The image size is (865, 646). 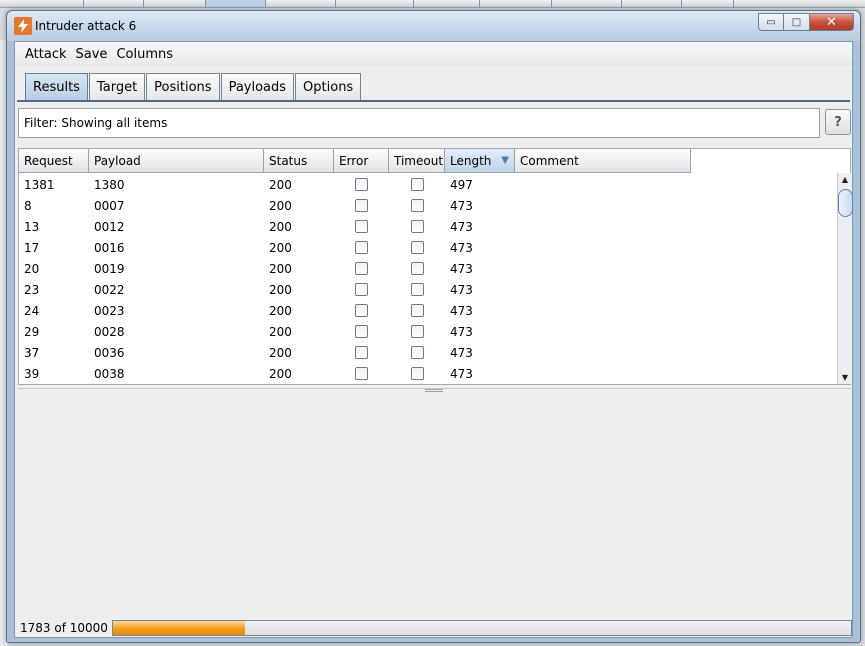 What do you see at coordinates (144, 54) in the screenshot?
I see `menu-columns: Columns` at bounding box center [144, 54].